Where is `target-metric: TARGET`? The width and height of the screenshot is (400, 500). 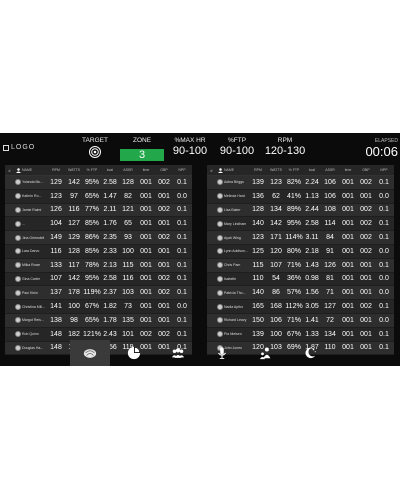
target-metric: TARGET is located at coordinates (95, 150).